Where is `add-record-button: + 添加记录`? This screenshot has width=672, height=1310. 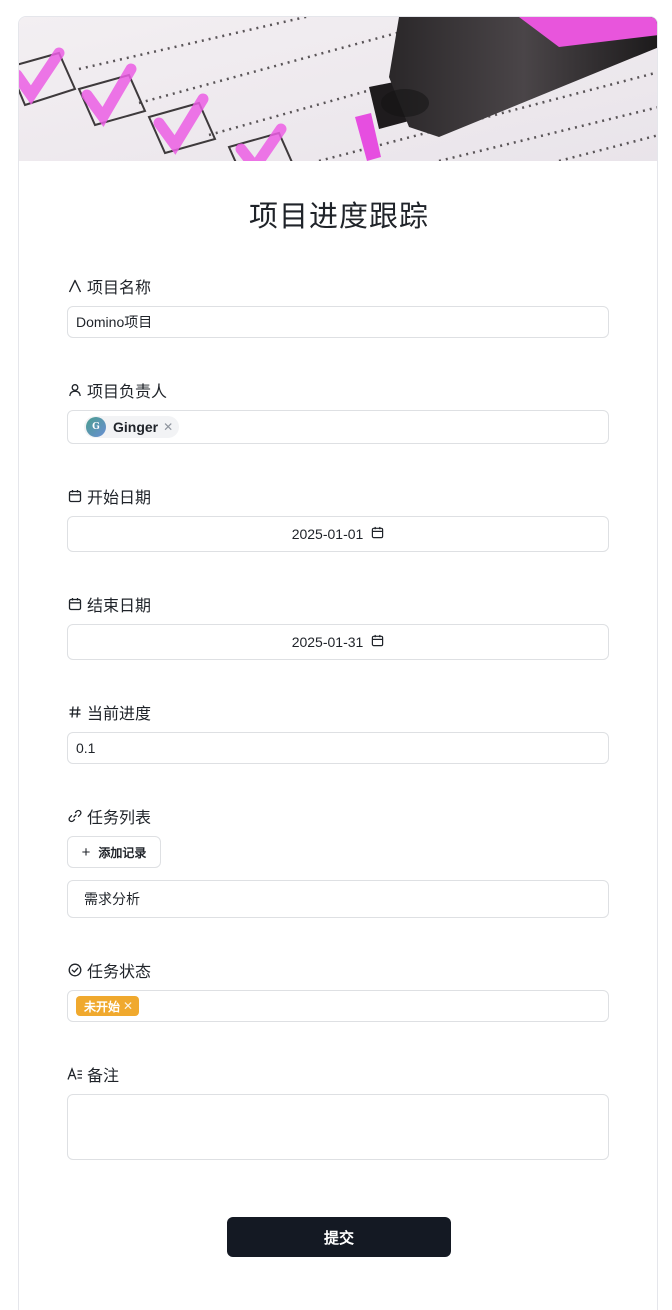
add-record-button: + 添加记录 is located at coordinates (114, 852).